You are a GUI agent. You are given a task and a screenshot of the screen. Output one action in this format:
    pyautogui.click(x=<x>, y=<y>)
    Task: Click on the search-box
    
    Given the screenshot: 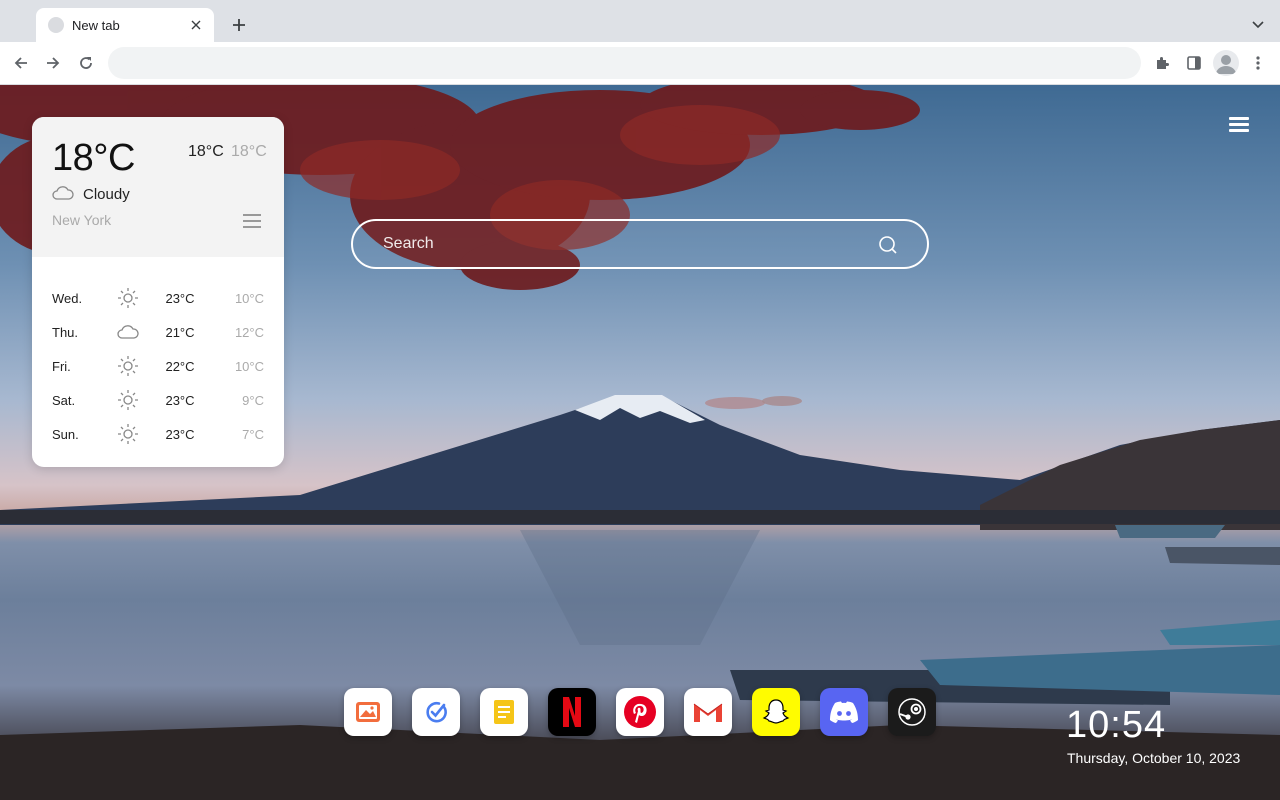 What is the action you would take?
    pyautogui.click(x=640, y=244)
    